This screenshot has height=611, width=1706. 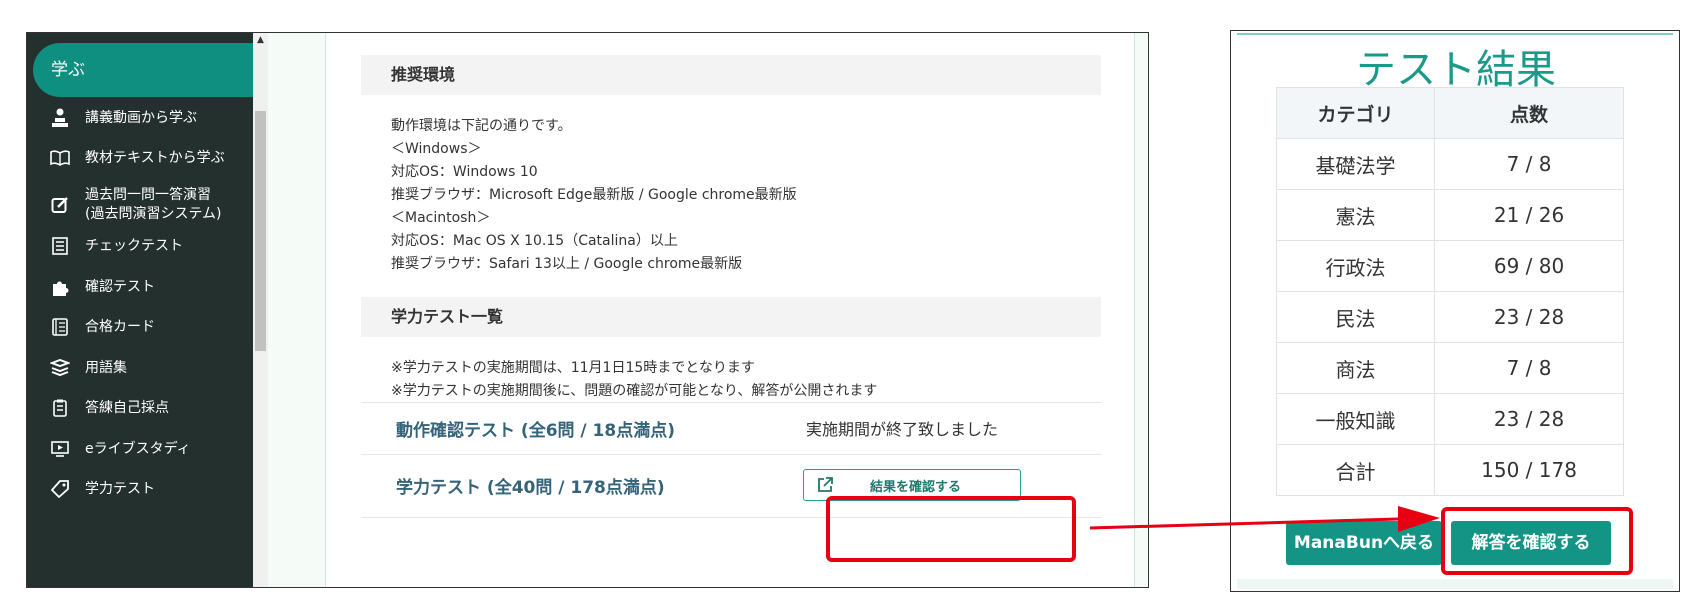 I want to click on table-row-total: 合計 150 / 178, so click(x=1449, y=470).